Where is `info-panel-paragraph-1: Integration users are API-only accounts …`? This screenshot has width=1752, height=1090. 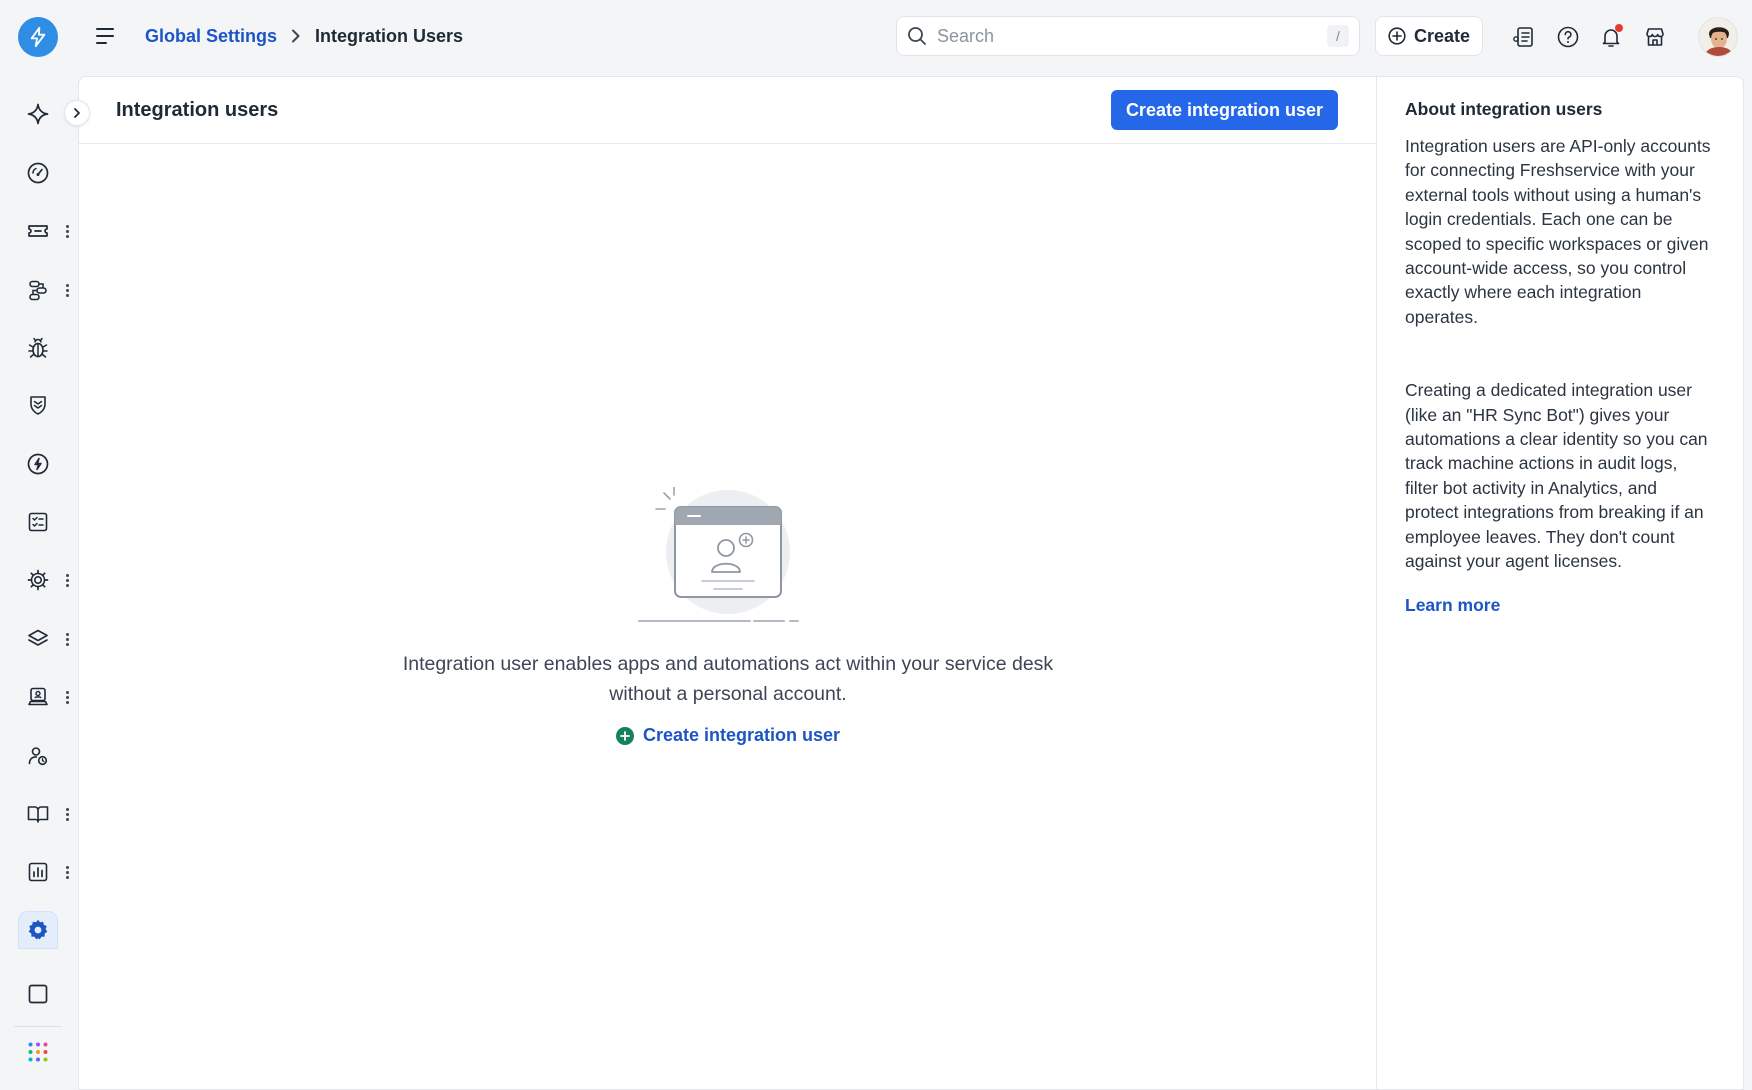 info-panel-paragraph-1: Integration users are API-only accounts … is located at coordinates (1558, 231).